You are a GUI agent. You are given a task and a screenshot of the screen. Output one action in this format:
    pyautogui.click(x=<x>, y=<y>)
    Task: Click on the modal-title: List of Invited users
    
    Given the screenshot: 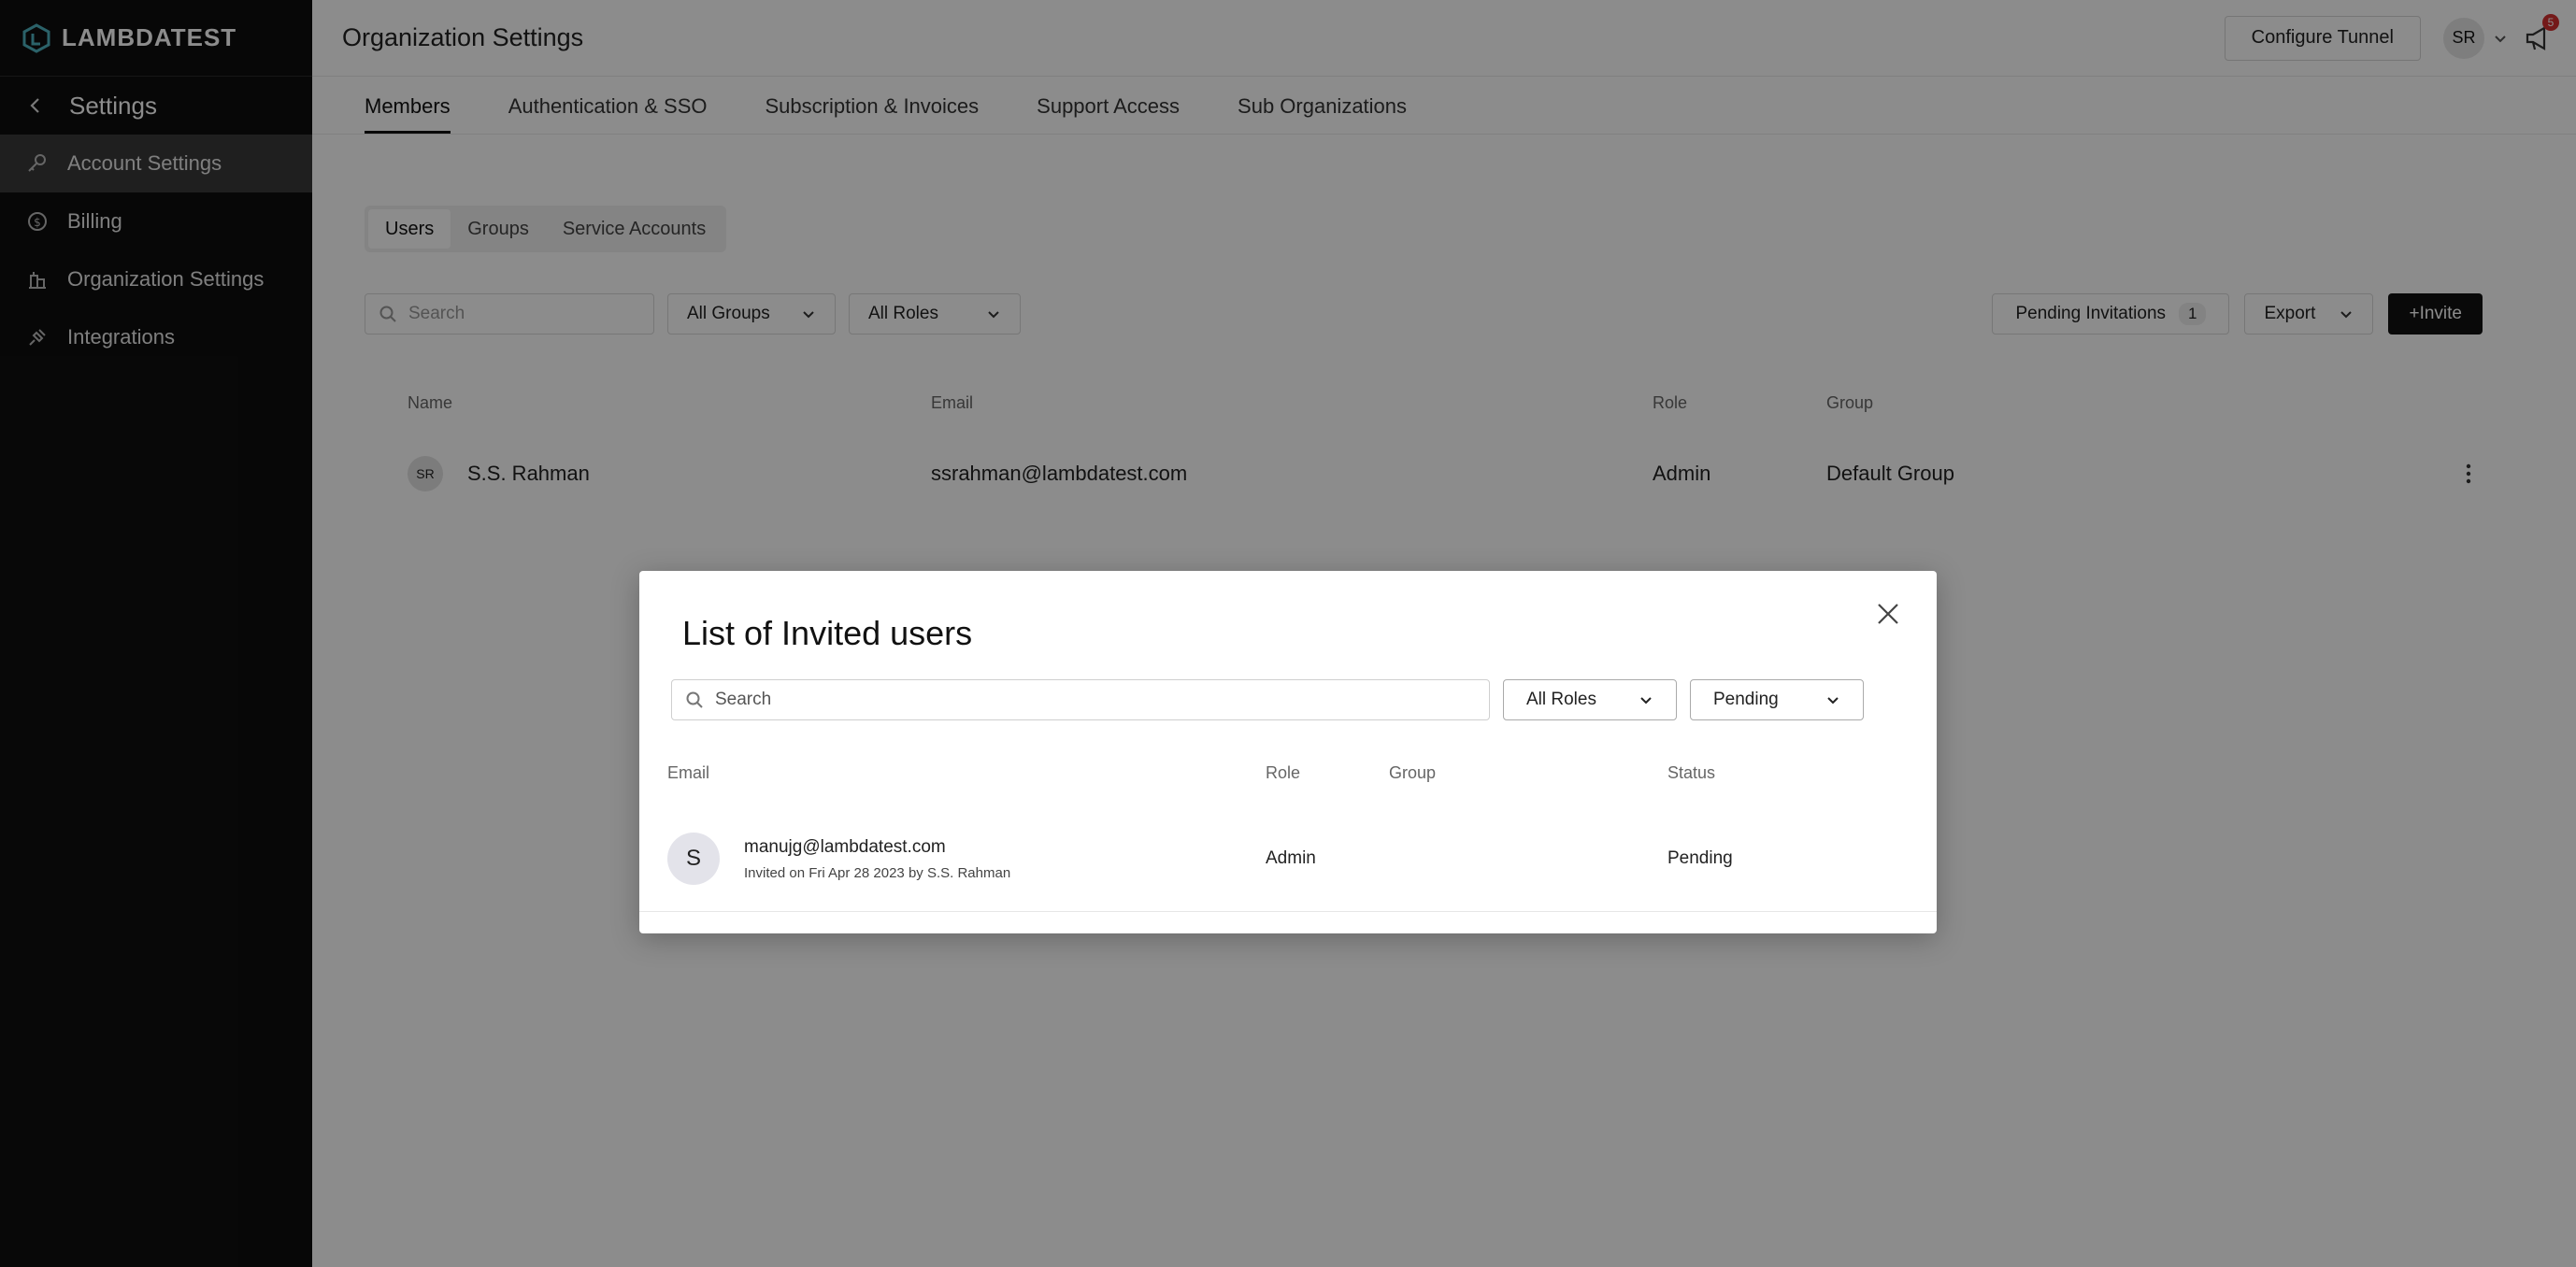 What is the action you would take?
    pyautogui.click(x=827, y=633)
    